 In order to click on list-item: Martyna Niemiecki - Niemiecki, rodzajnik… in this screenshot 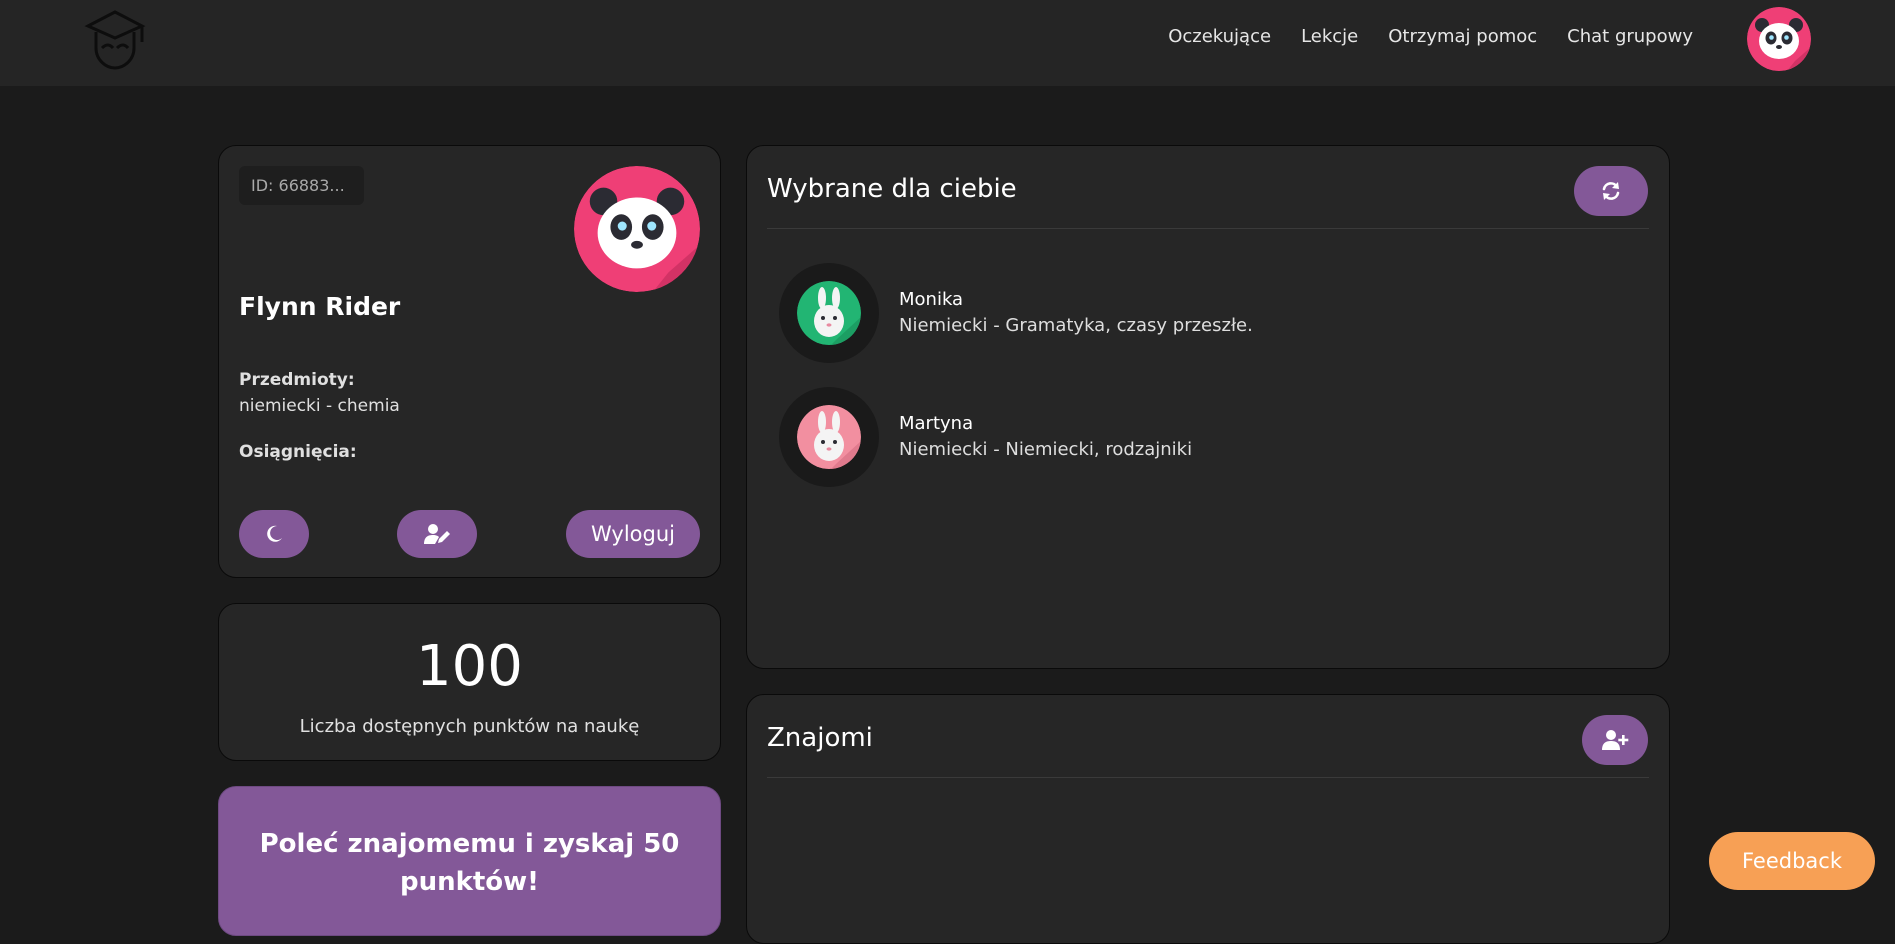, I will do `click(1209, 437)`.